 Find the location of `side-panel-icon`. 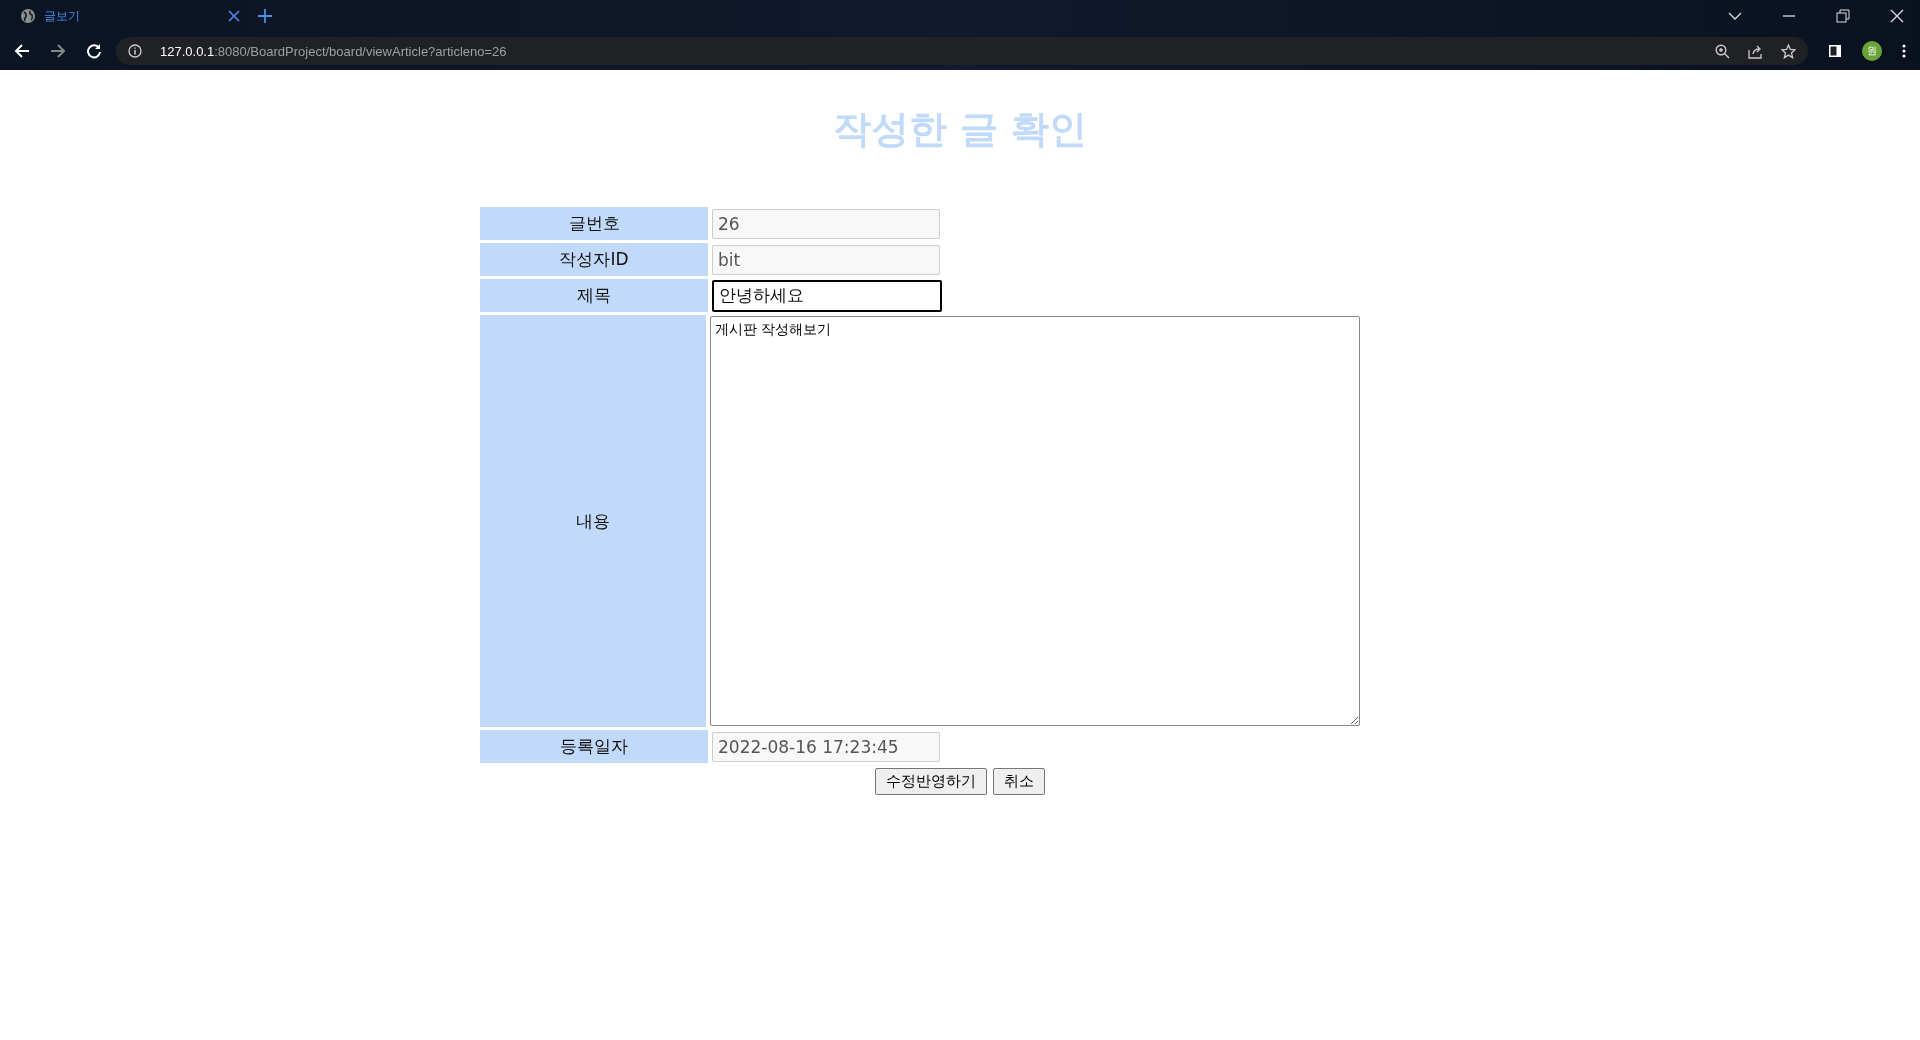

side-panel-icon is located at coordinates (1835, 51).